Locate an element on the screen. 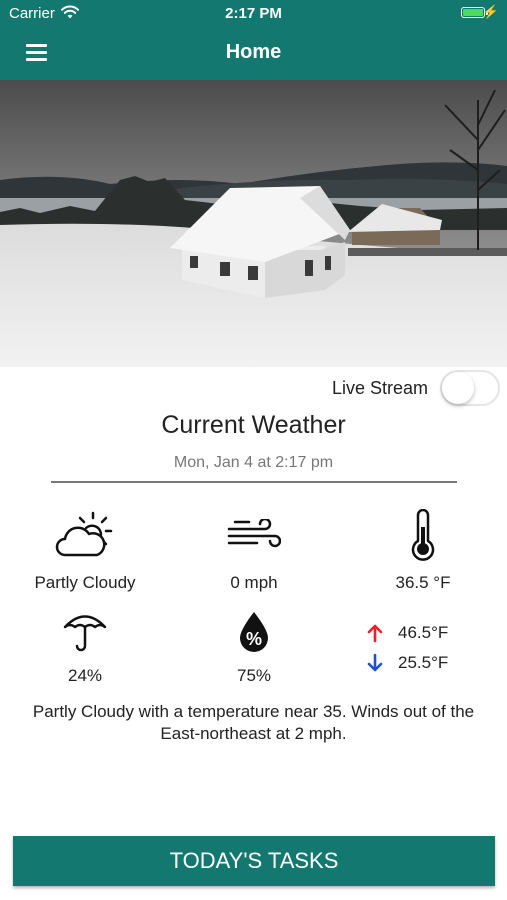 The width and height of the screenshot is (507, 900). divider is located at coordinates (254, 482).